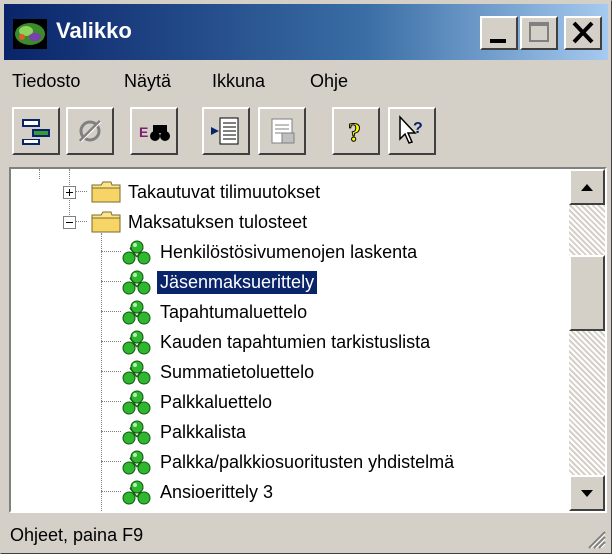  Describe the element at coordinates (498, 41) in the screenshot. I see `minimize-icon` at that location.